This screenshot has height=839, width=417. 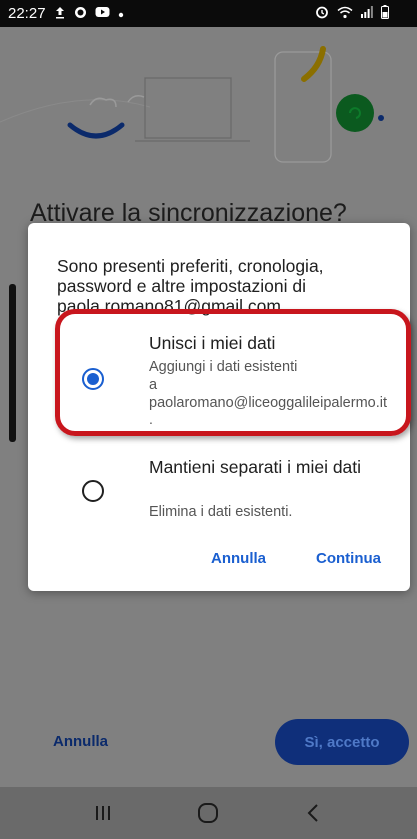 I want to click on battery-icon, so click(x=385, y=13).